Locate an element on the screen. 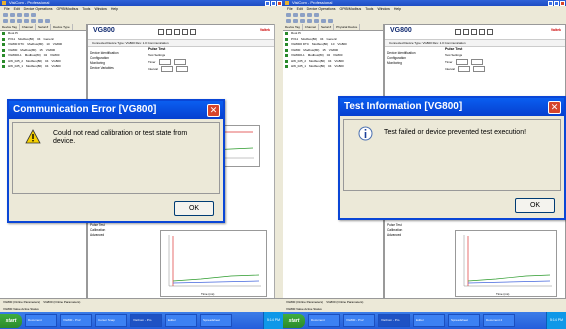  brand-logo: Valtek is located at coordinates (555, 30).